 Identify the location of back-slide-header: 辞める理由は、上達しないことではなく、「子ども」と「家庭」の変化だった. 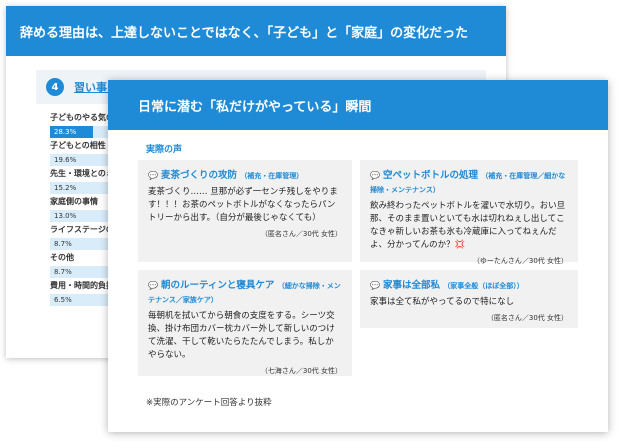
(256, 31).